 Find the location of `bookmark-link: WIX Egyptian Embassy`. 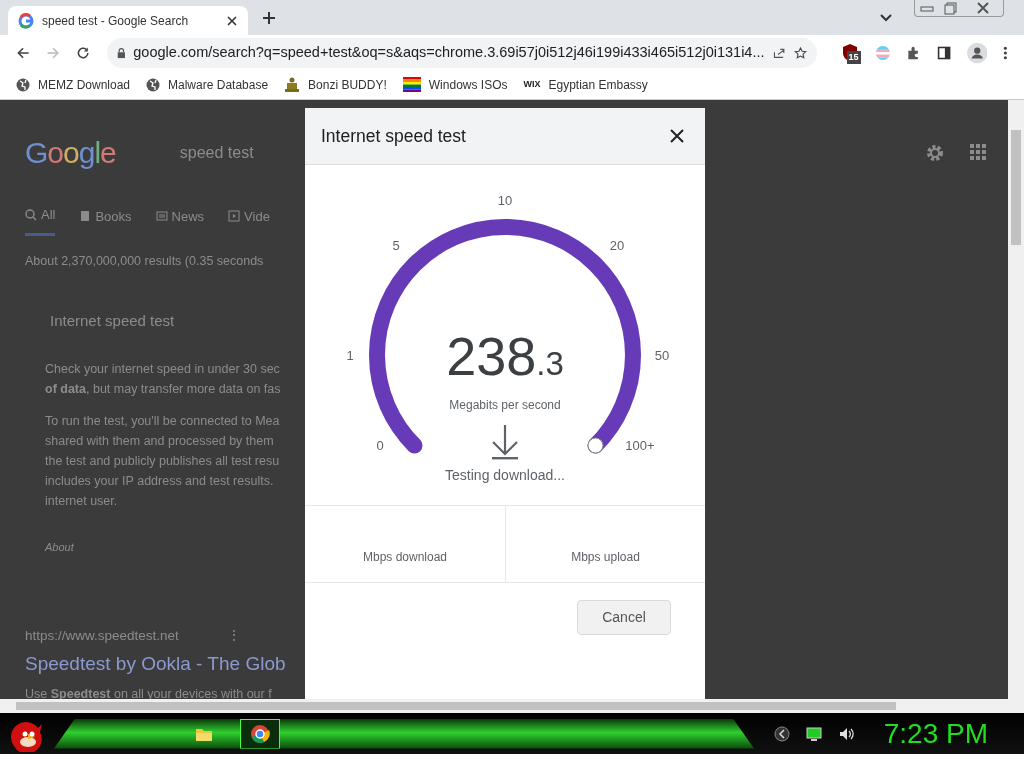

bookmark-link: WIX Egyptian Embassy is located at coordinates (585, 84).